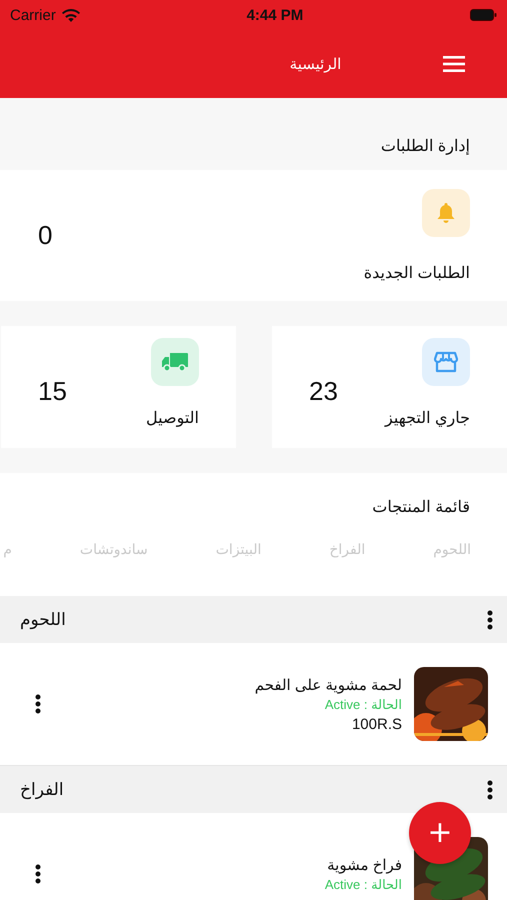  Describe the element at coordinates (364, 865) in the screenshot. I see `product-name: فراخ مشوية` at that location.